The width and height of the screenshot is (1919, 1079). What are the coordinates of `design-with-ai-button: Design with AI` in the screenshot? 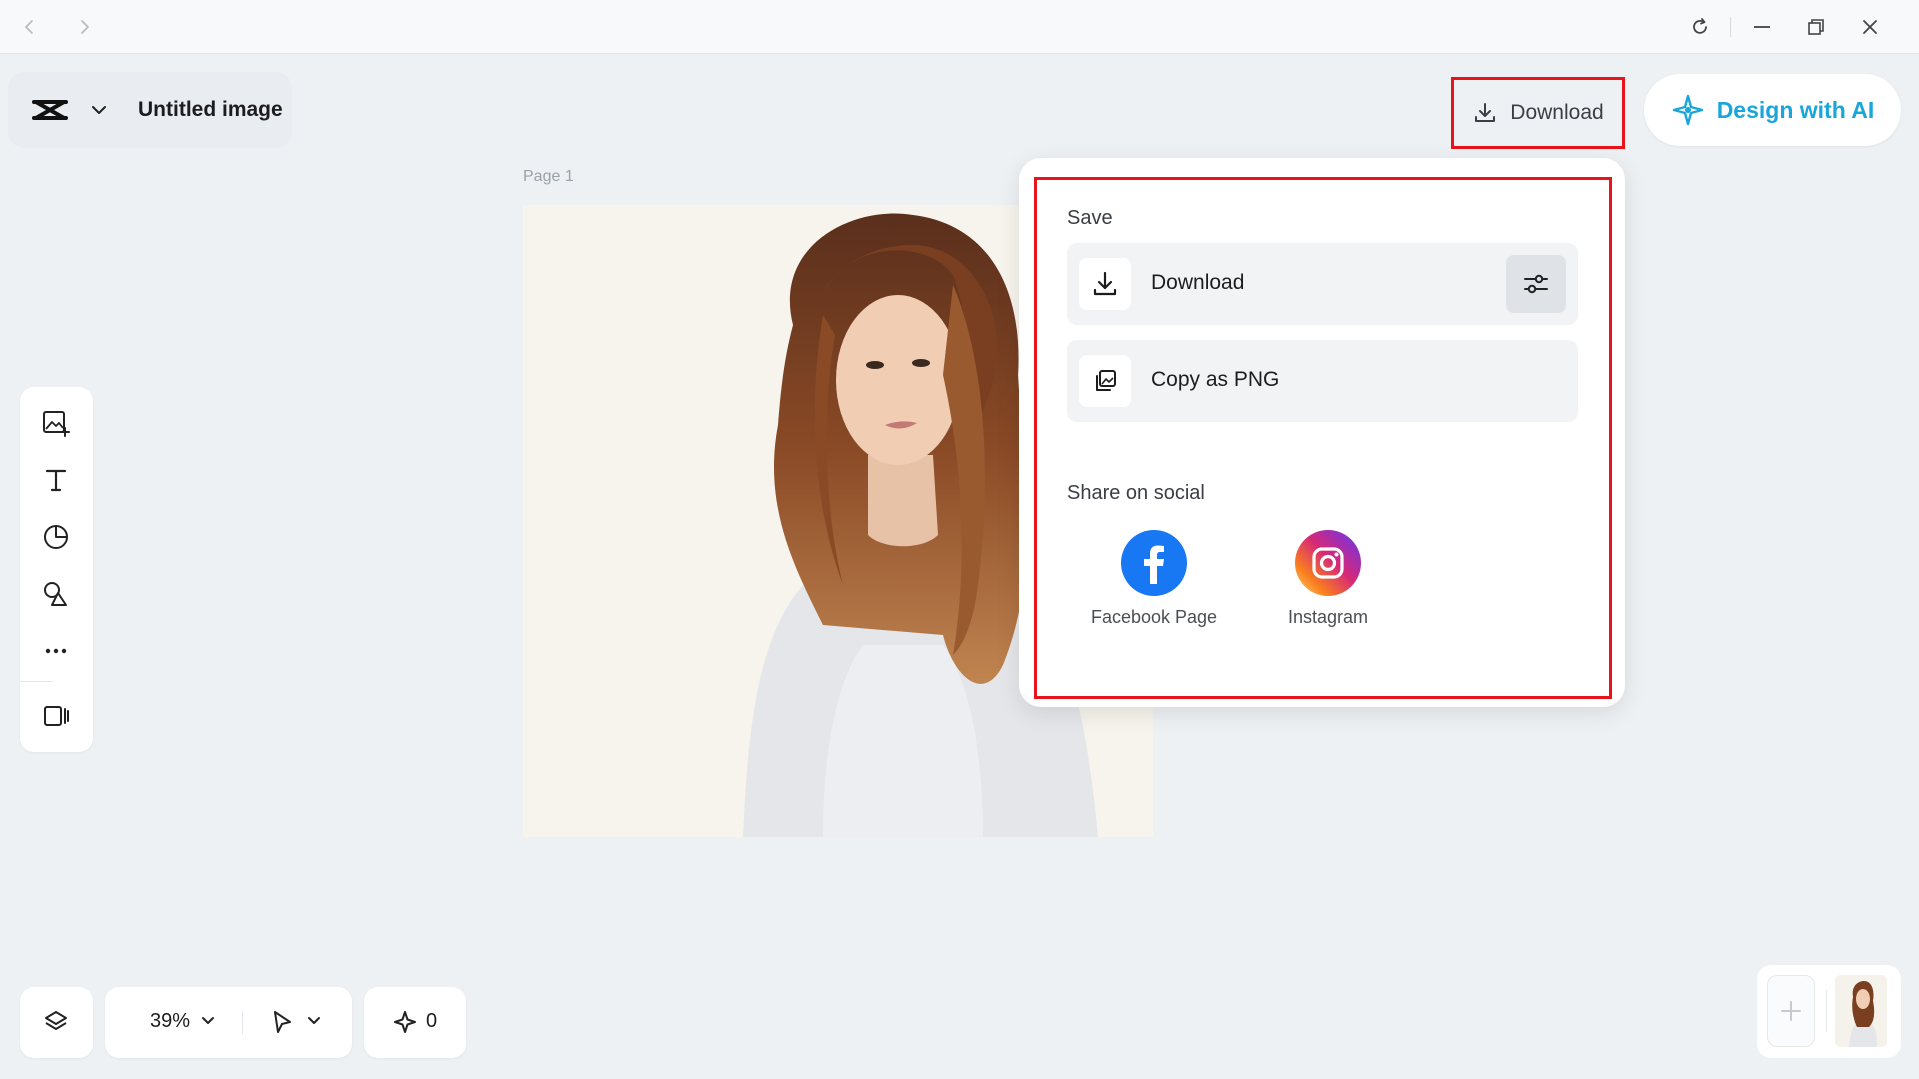 It's located at (1772, 110).